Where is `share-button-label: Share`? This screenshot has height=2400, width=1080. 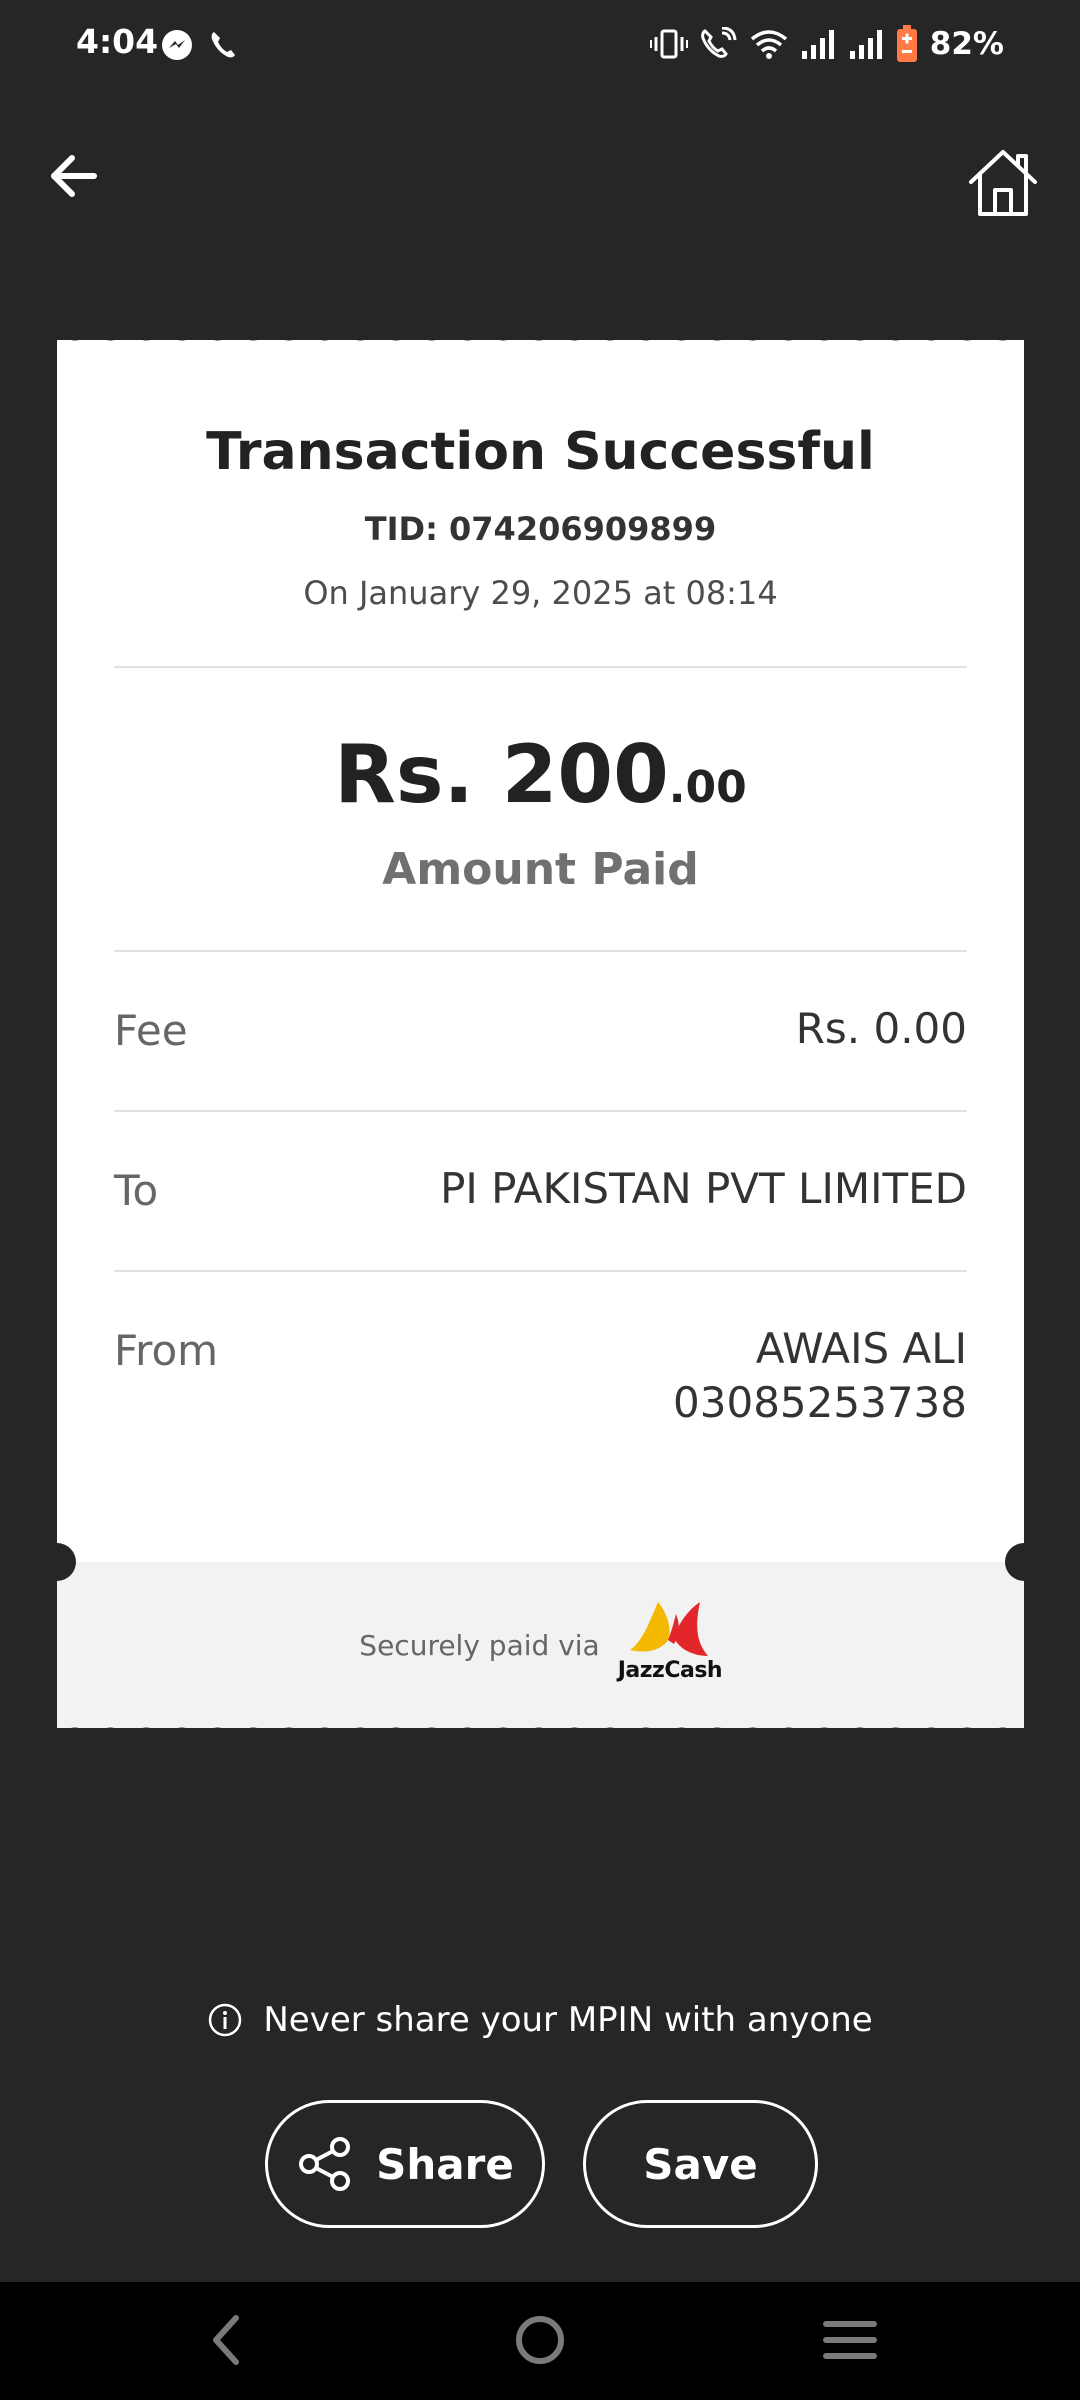
share-button-label: Share is located at coordinates (445, 2164).